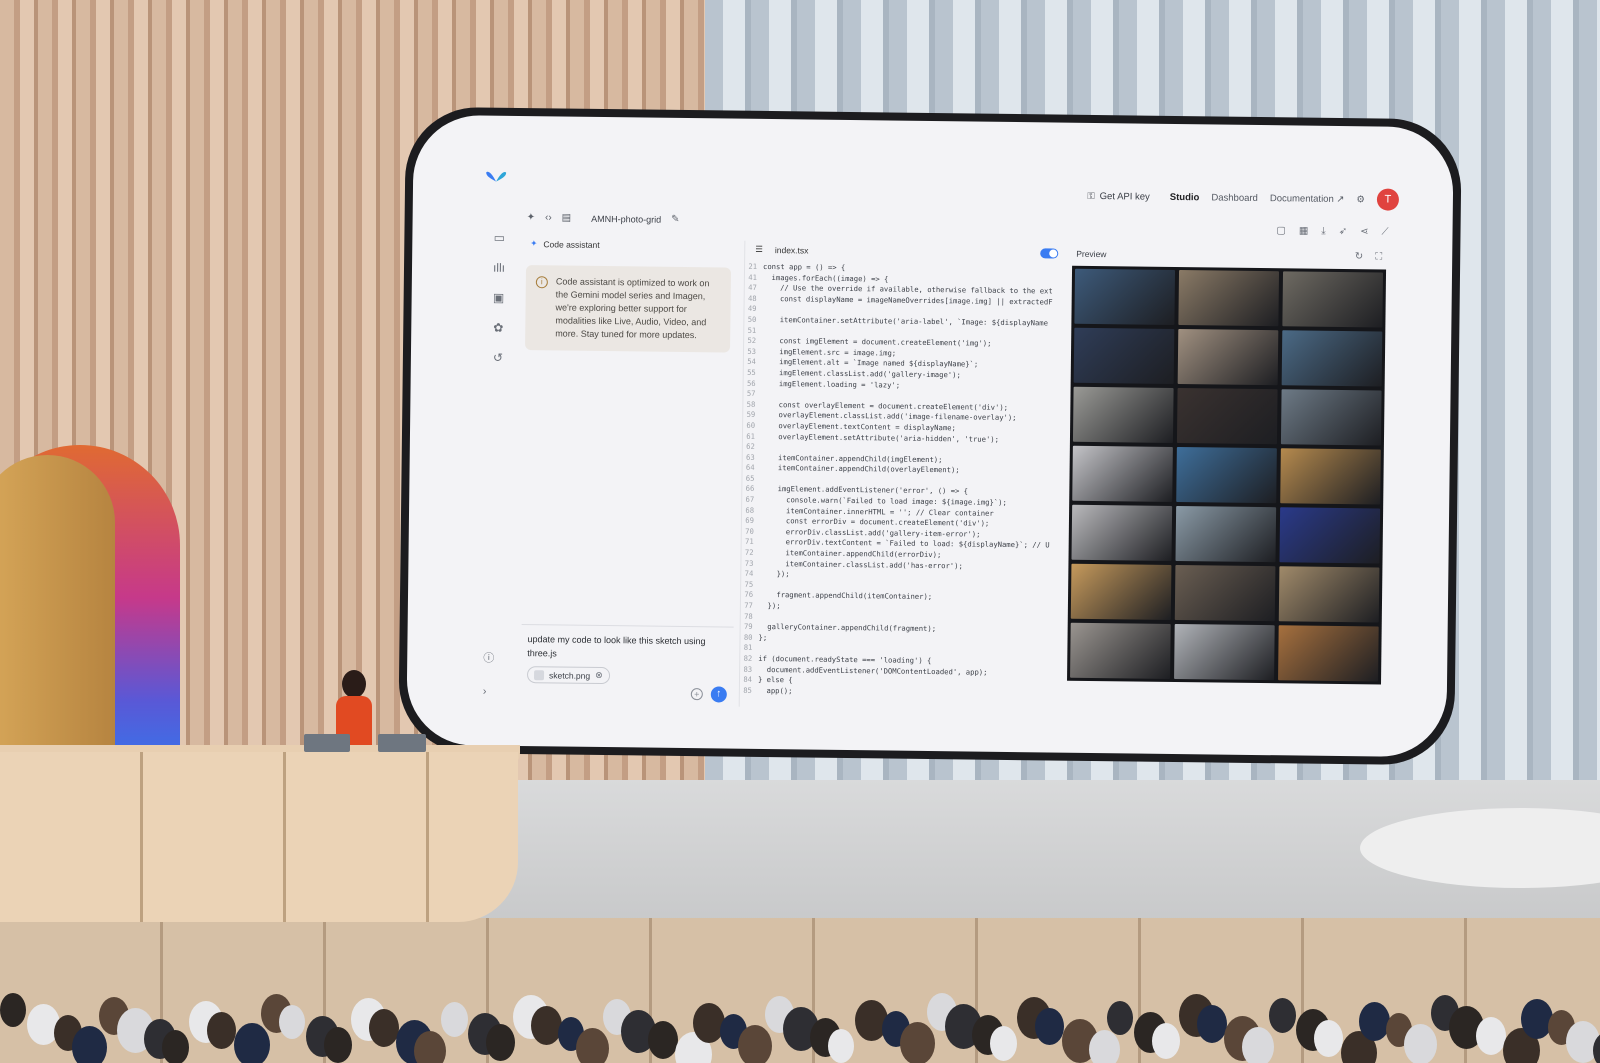 This screenshot has width=1600, height=1063. I want to click on line-number: 54, so click(751, 362).